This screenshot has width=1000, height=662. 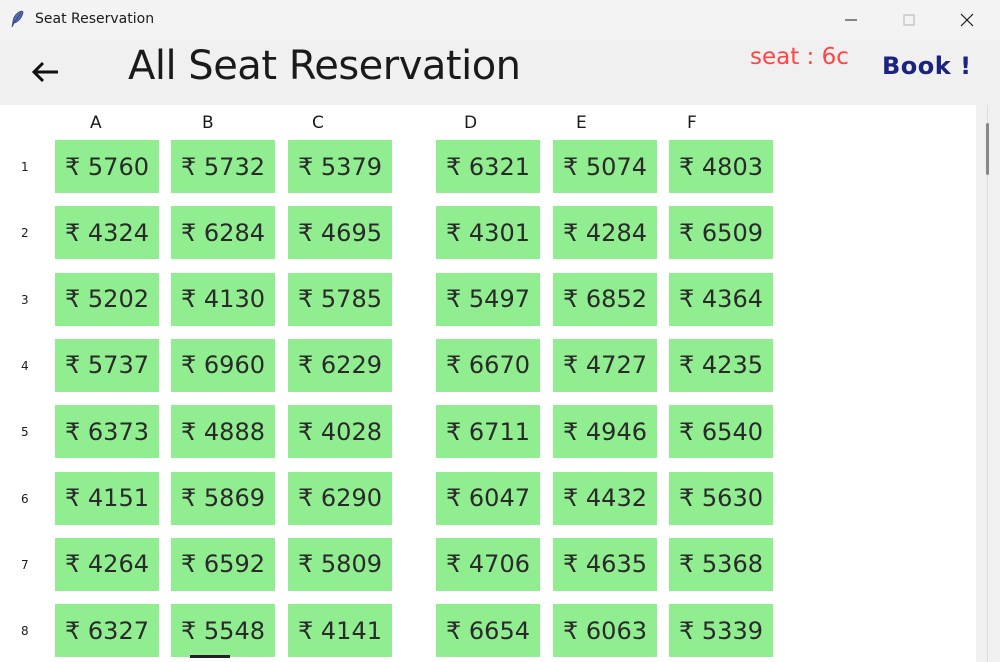 I want to click on seat-button-7a: ₹ 4264, so click(x=107, y=564).